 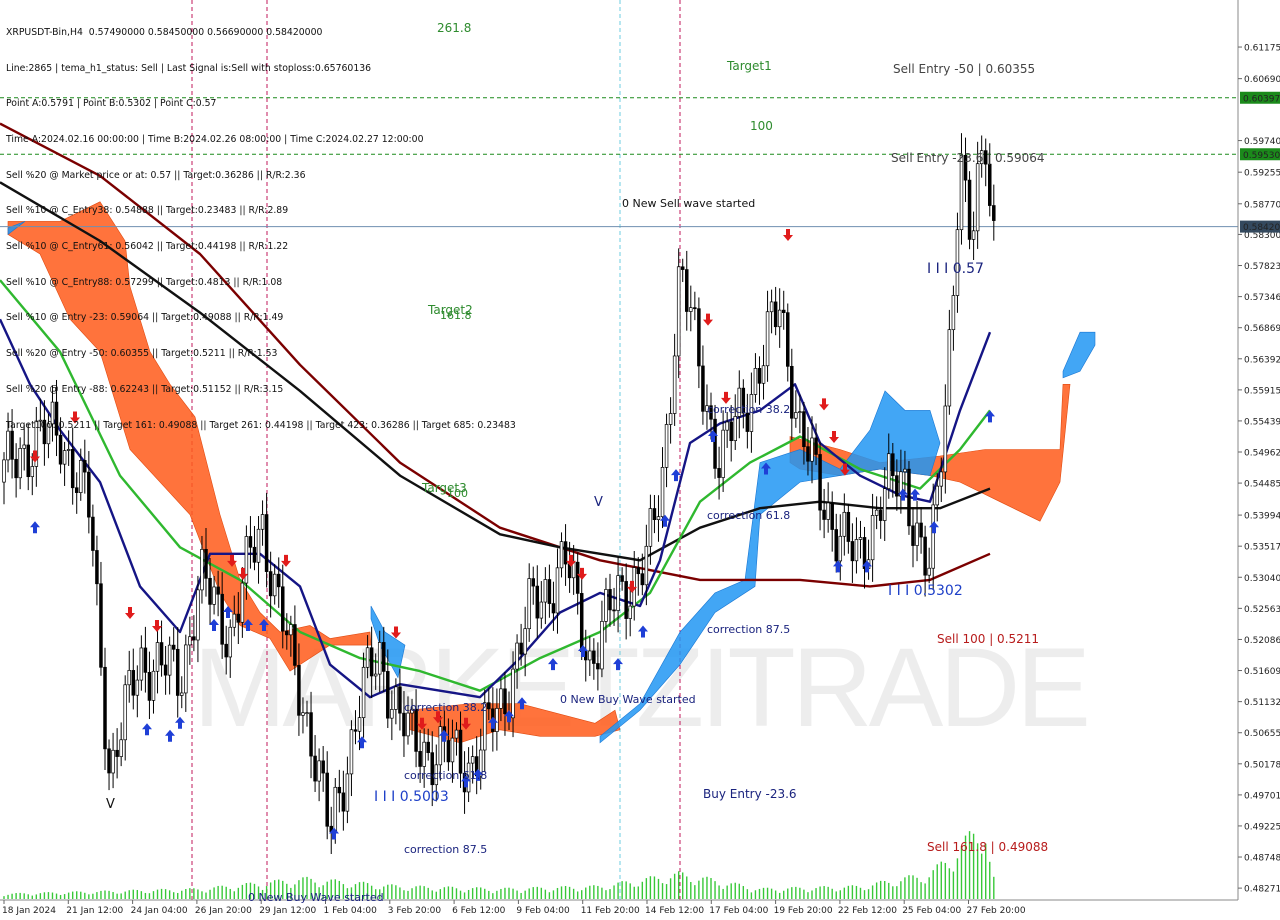 What do you see at coordinates (454, 28) in the screenshot?
I see `chart-annotation: 261.8` at bounding box center [454, 28].